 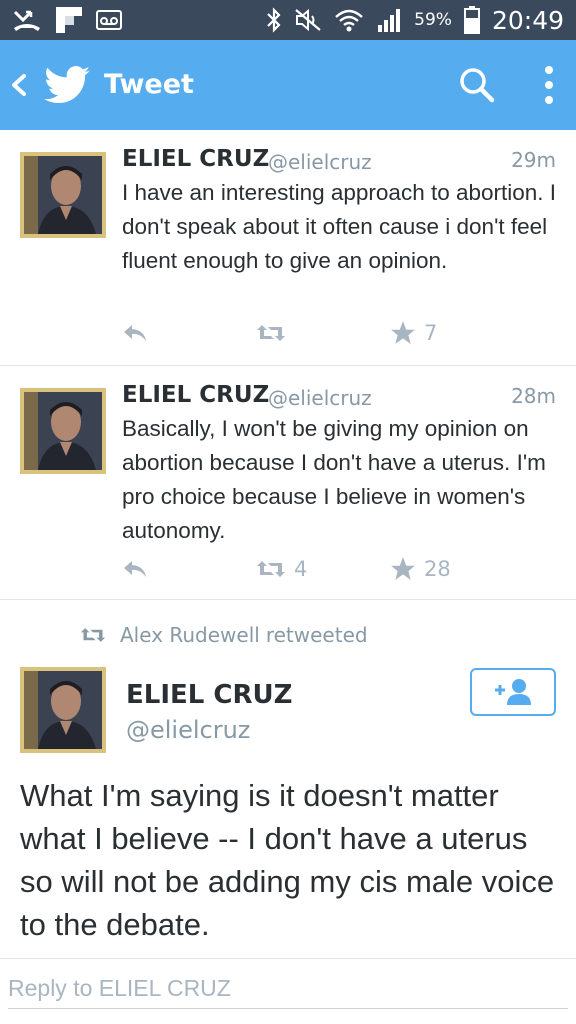 I want to click on tweet-actions: 7, so click(x=342, y=333).